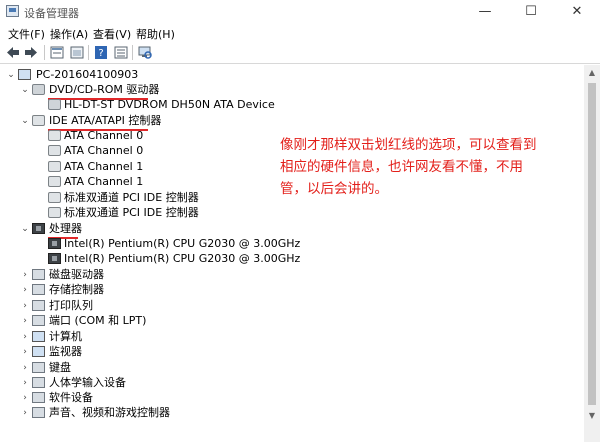  Describe the element at coordinates (182, 258) in the screenshot. I see `tree-item-label: Intel(R) Pentium(R) CPU G2030 @ 3.00GHz` at that location.